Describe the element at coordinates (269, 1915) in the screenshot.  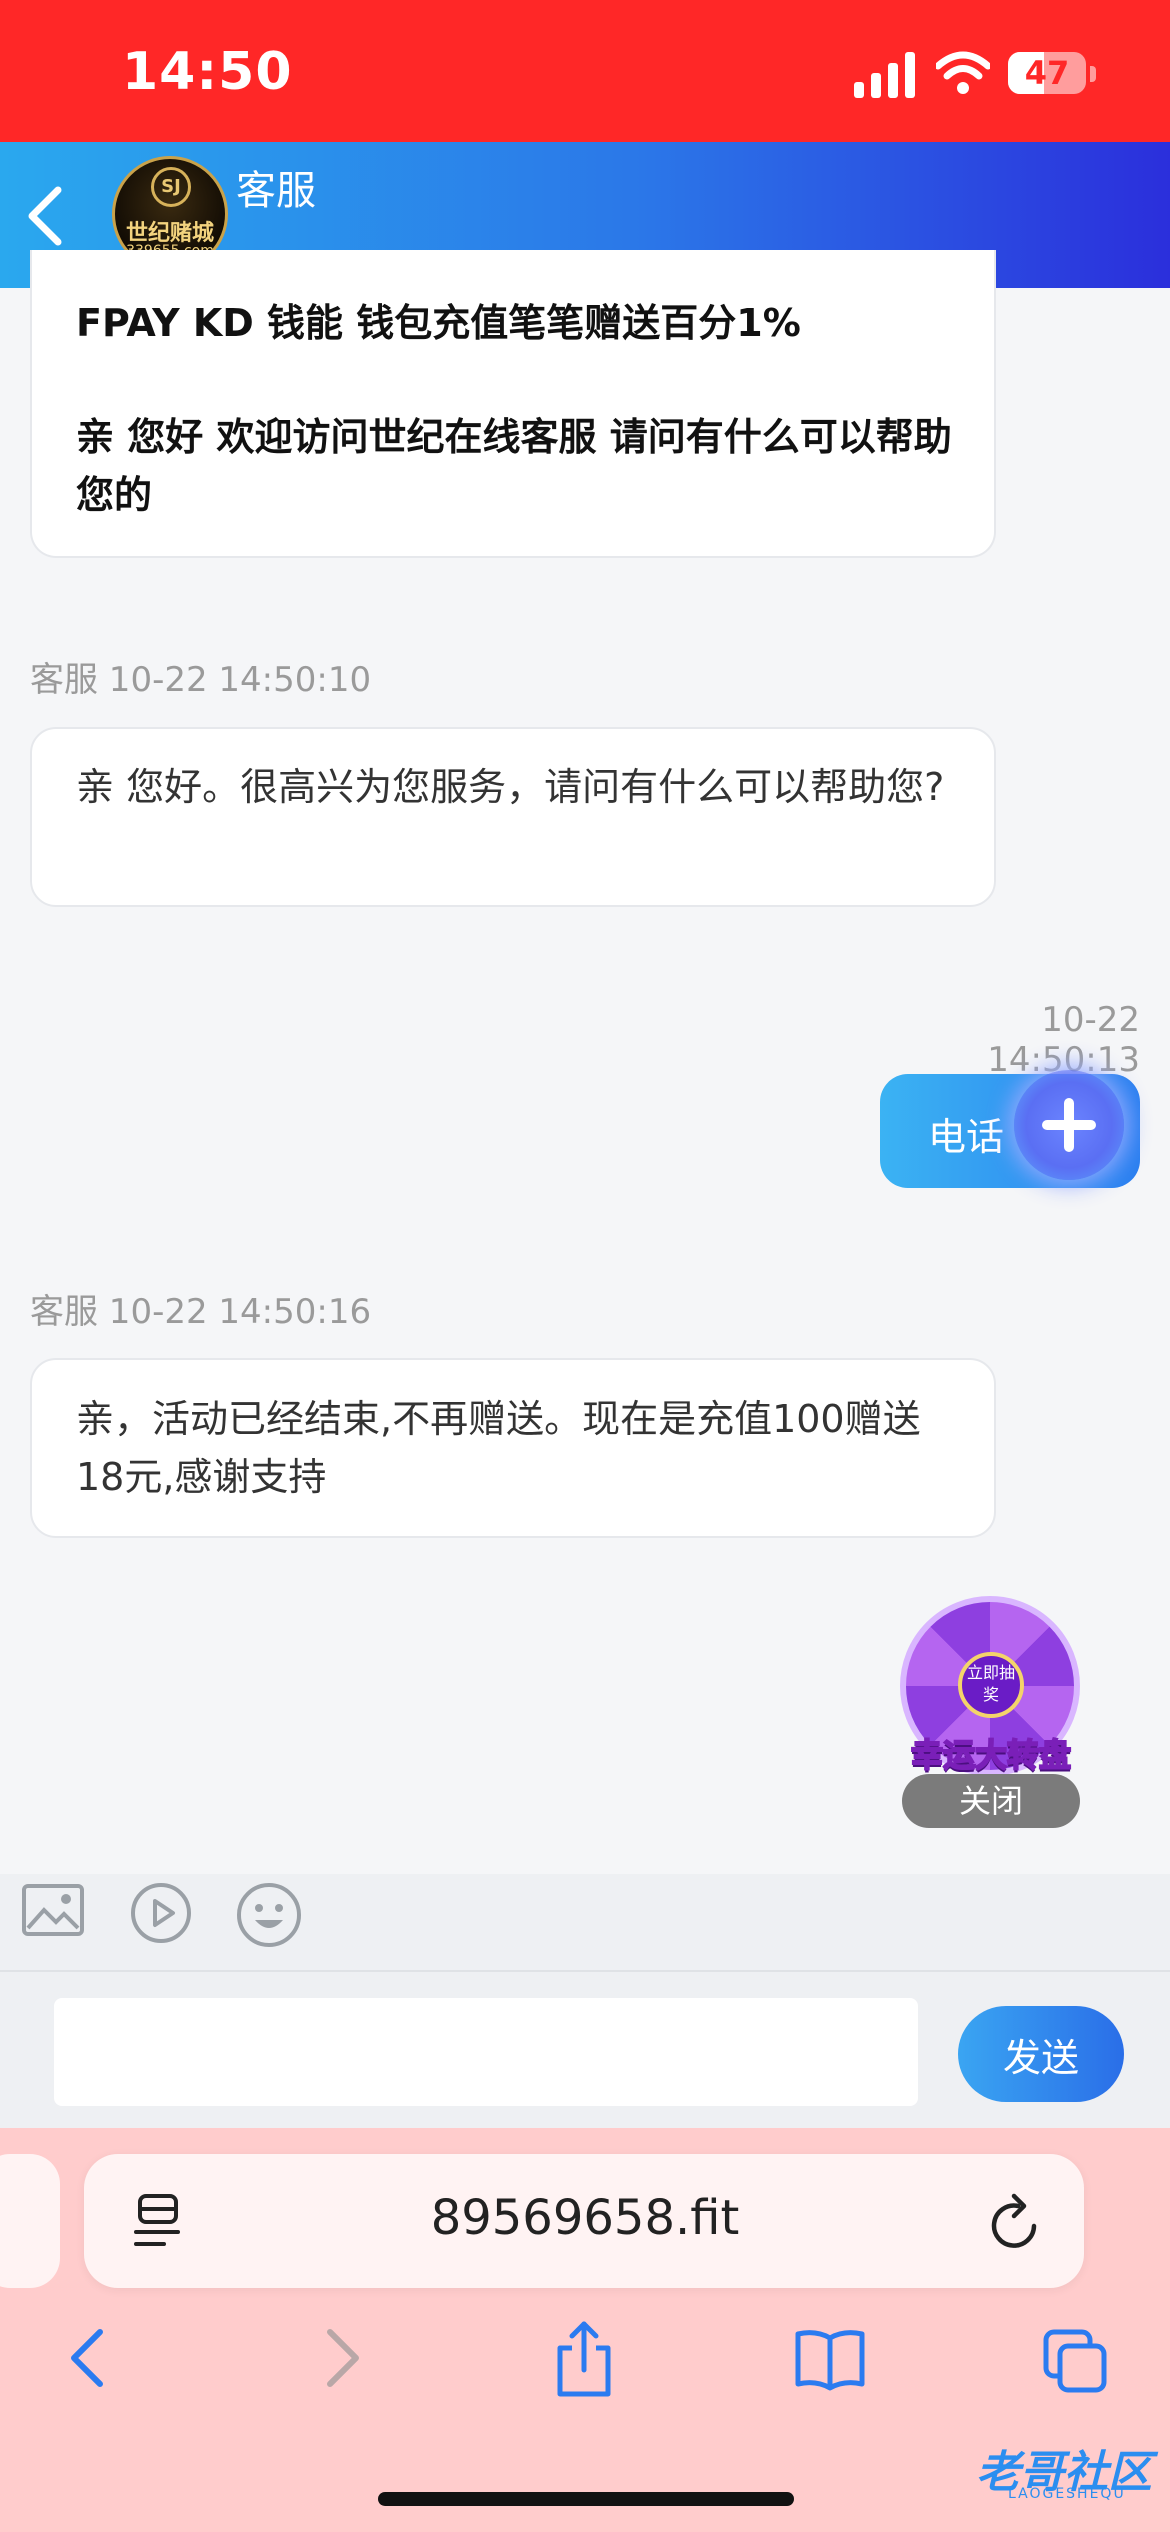
I see `emoji-icon` at that location.